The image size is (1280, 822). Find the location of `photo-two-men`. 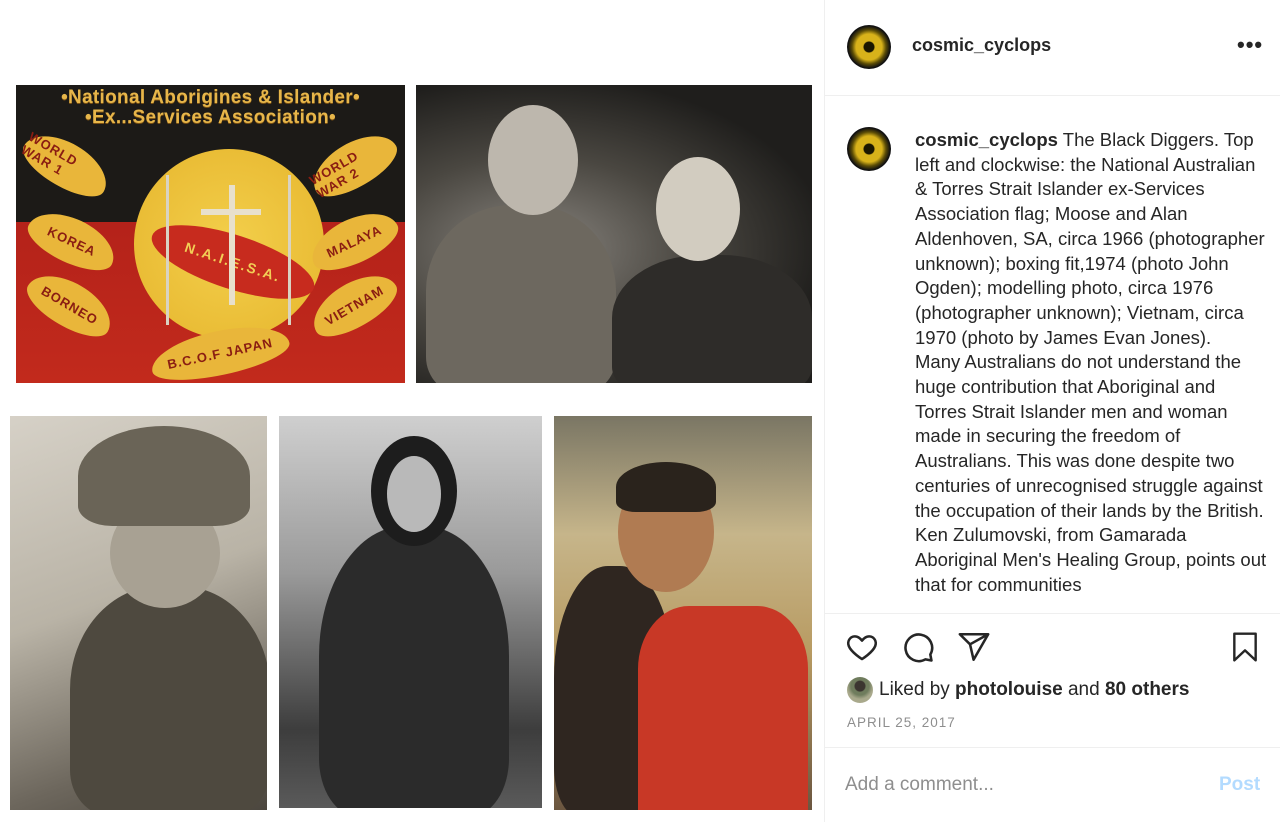

photo-two-men is located at coordinates (614, 234).